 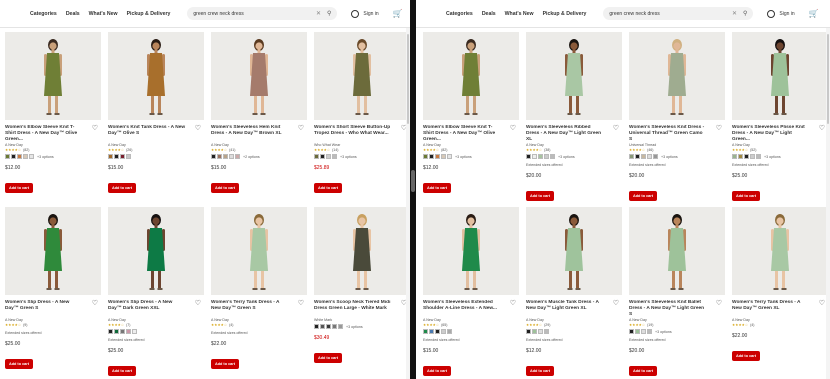 I want to click on divider-handle, so click(x=413, y=181).